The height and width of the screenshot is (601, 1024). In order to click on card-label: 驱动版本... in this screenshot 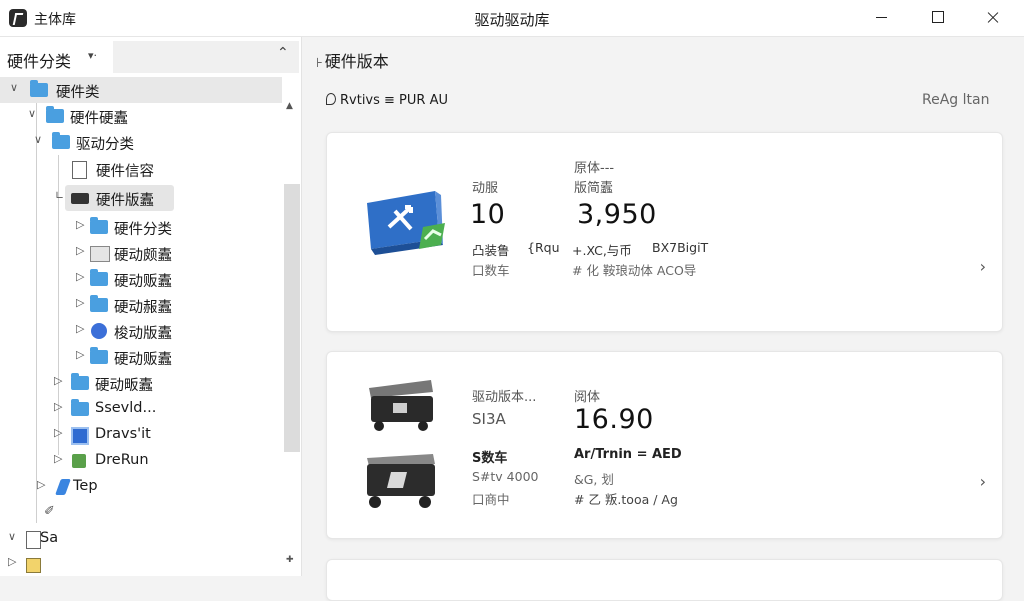, I will do `click(504, 397)`.